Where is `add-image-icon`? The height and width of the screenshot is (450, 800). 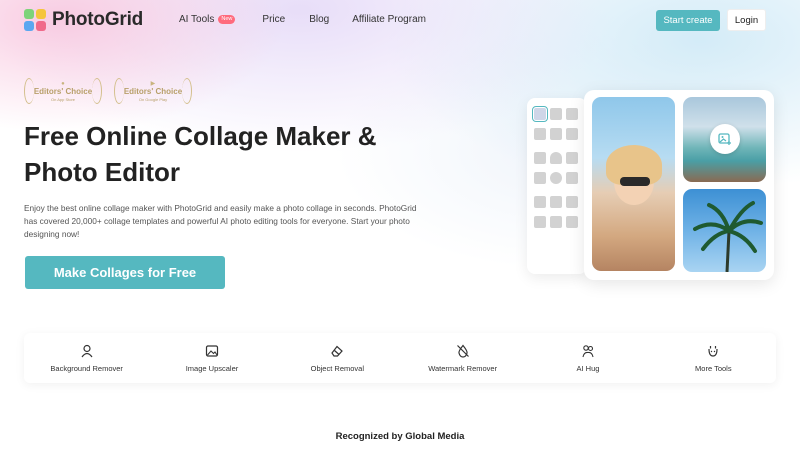 add-image-icon is located at coordinates (724, 139).